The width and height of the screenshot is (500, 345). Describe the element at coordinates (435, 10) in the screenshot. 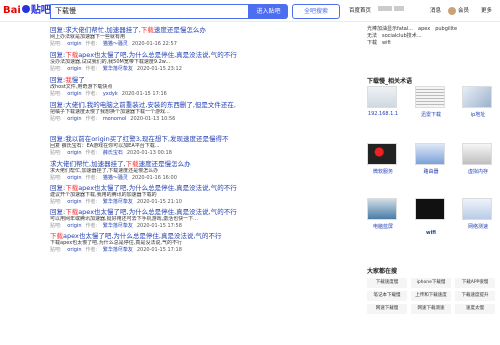

I see `nav-message: 消息` at that location.